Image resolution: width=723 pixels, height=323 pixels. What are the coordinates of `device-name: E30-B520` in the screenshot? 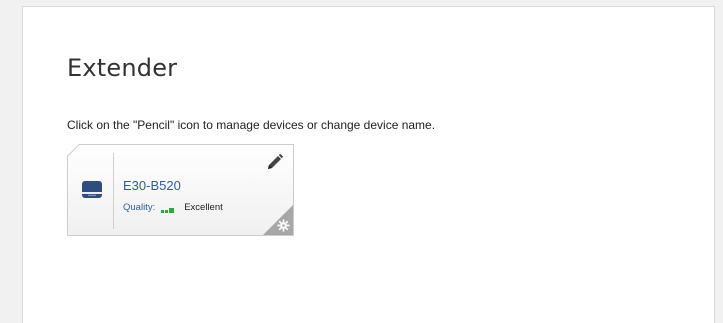 It's located at (152, 185).